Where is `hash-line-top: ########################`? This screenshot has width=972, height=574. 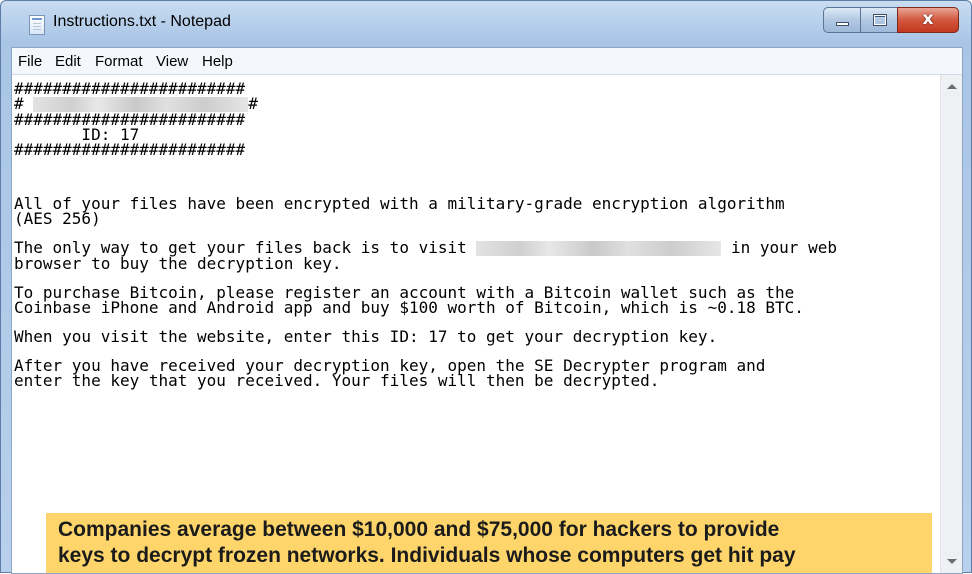 hash-line-top: ######################## is located at coordinates (130, 88).